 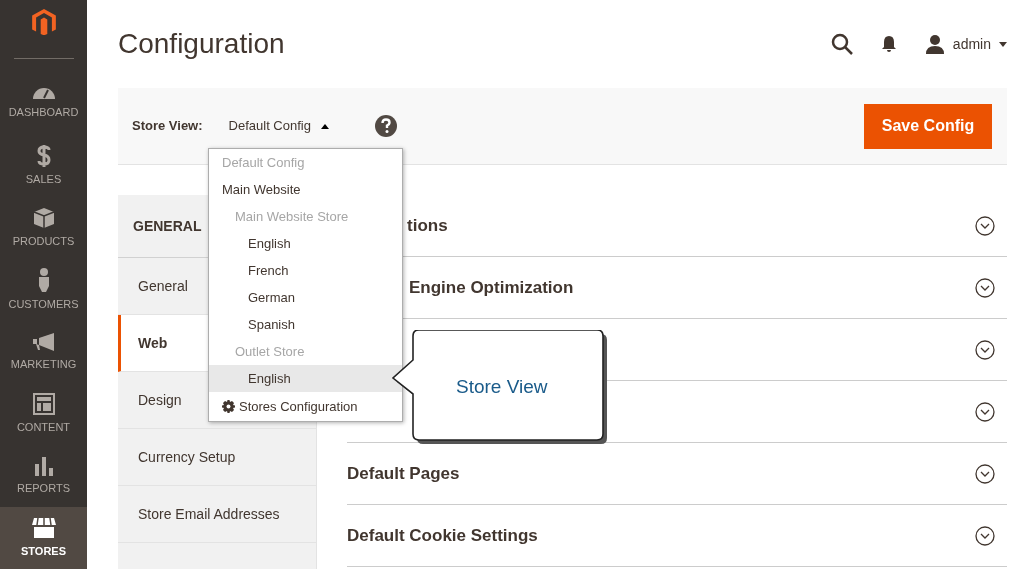 What do you see at coordinates (502, 387) in the screenshot?
I see `callout-text: Store View` at bounding box center [502, 387].